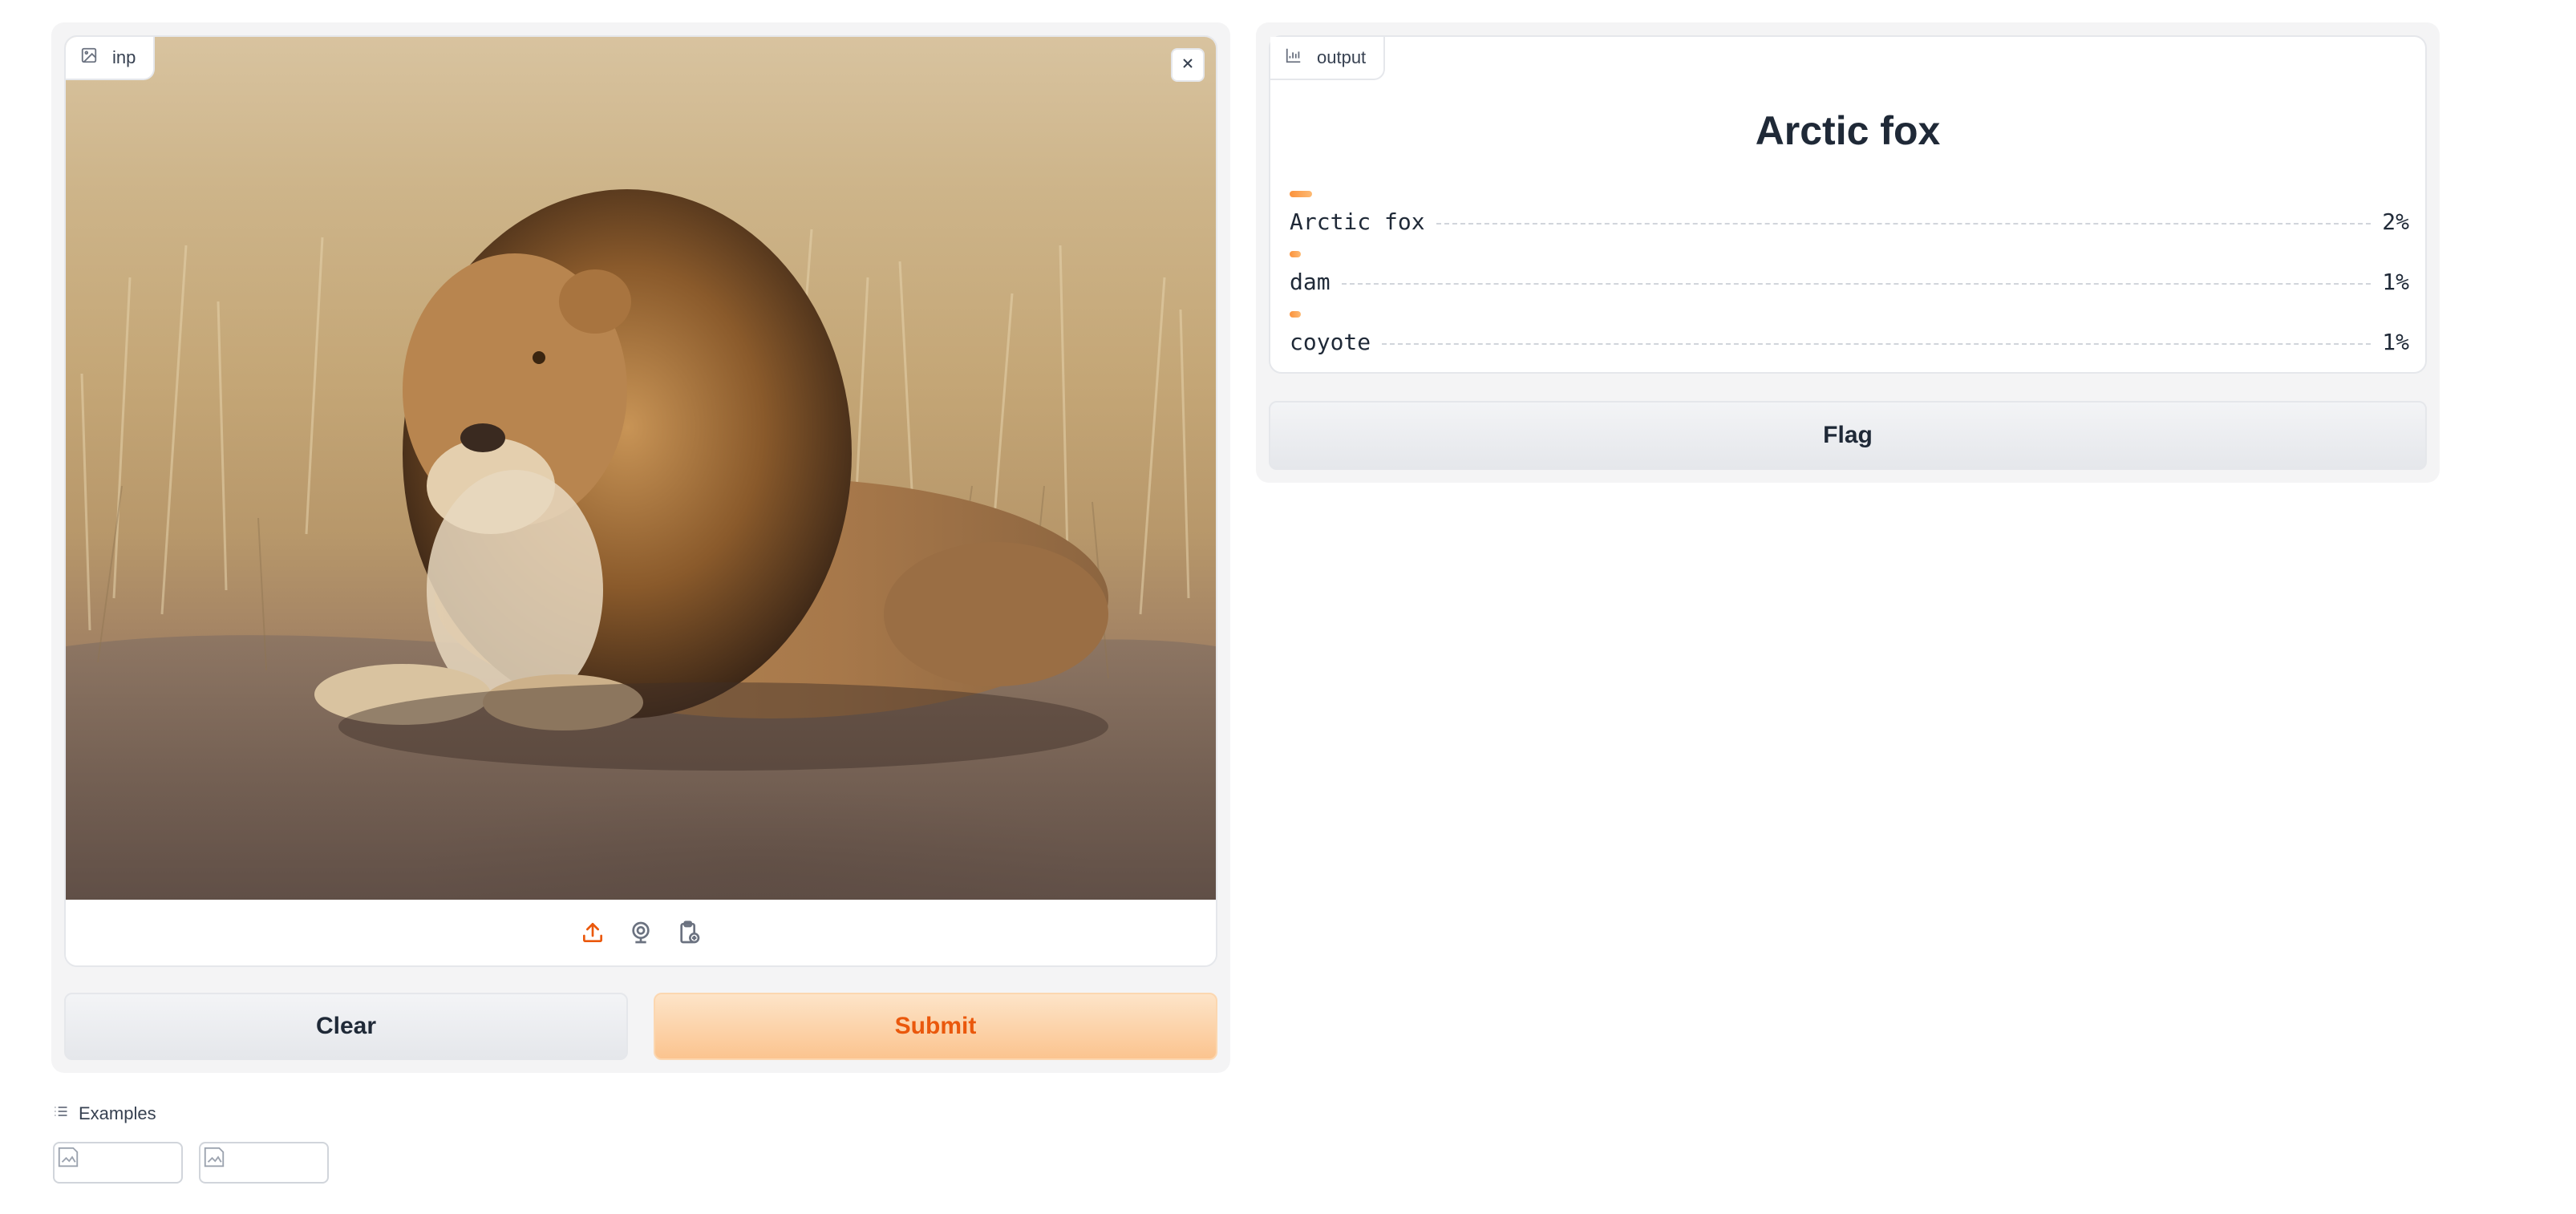  I want to click on predicted-label: Arctic fox, so click(1848, 130).